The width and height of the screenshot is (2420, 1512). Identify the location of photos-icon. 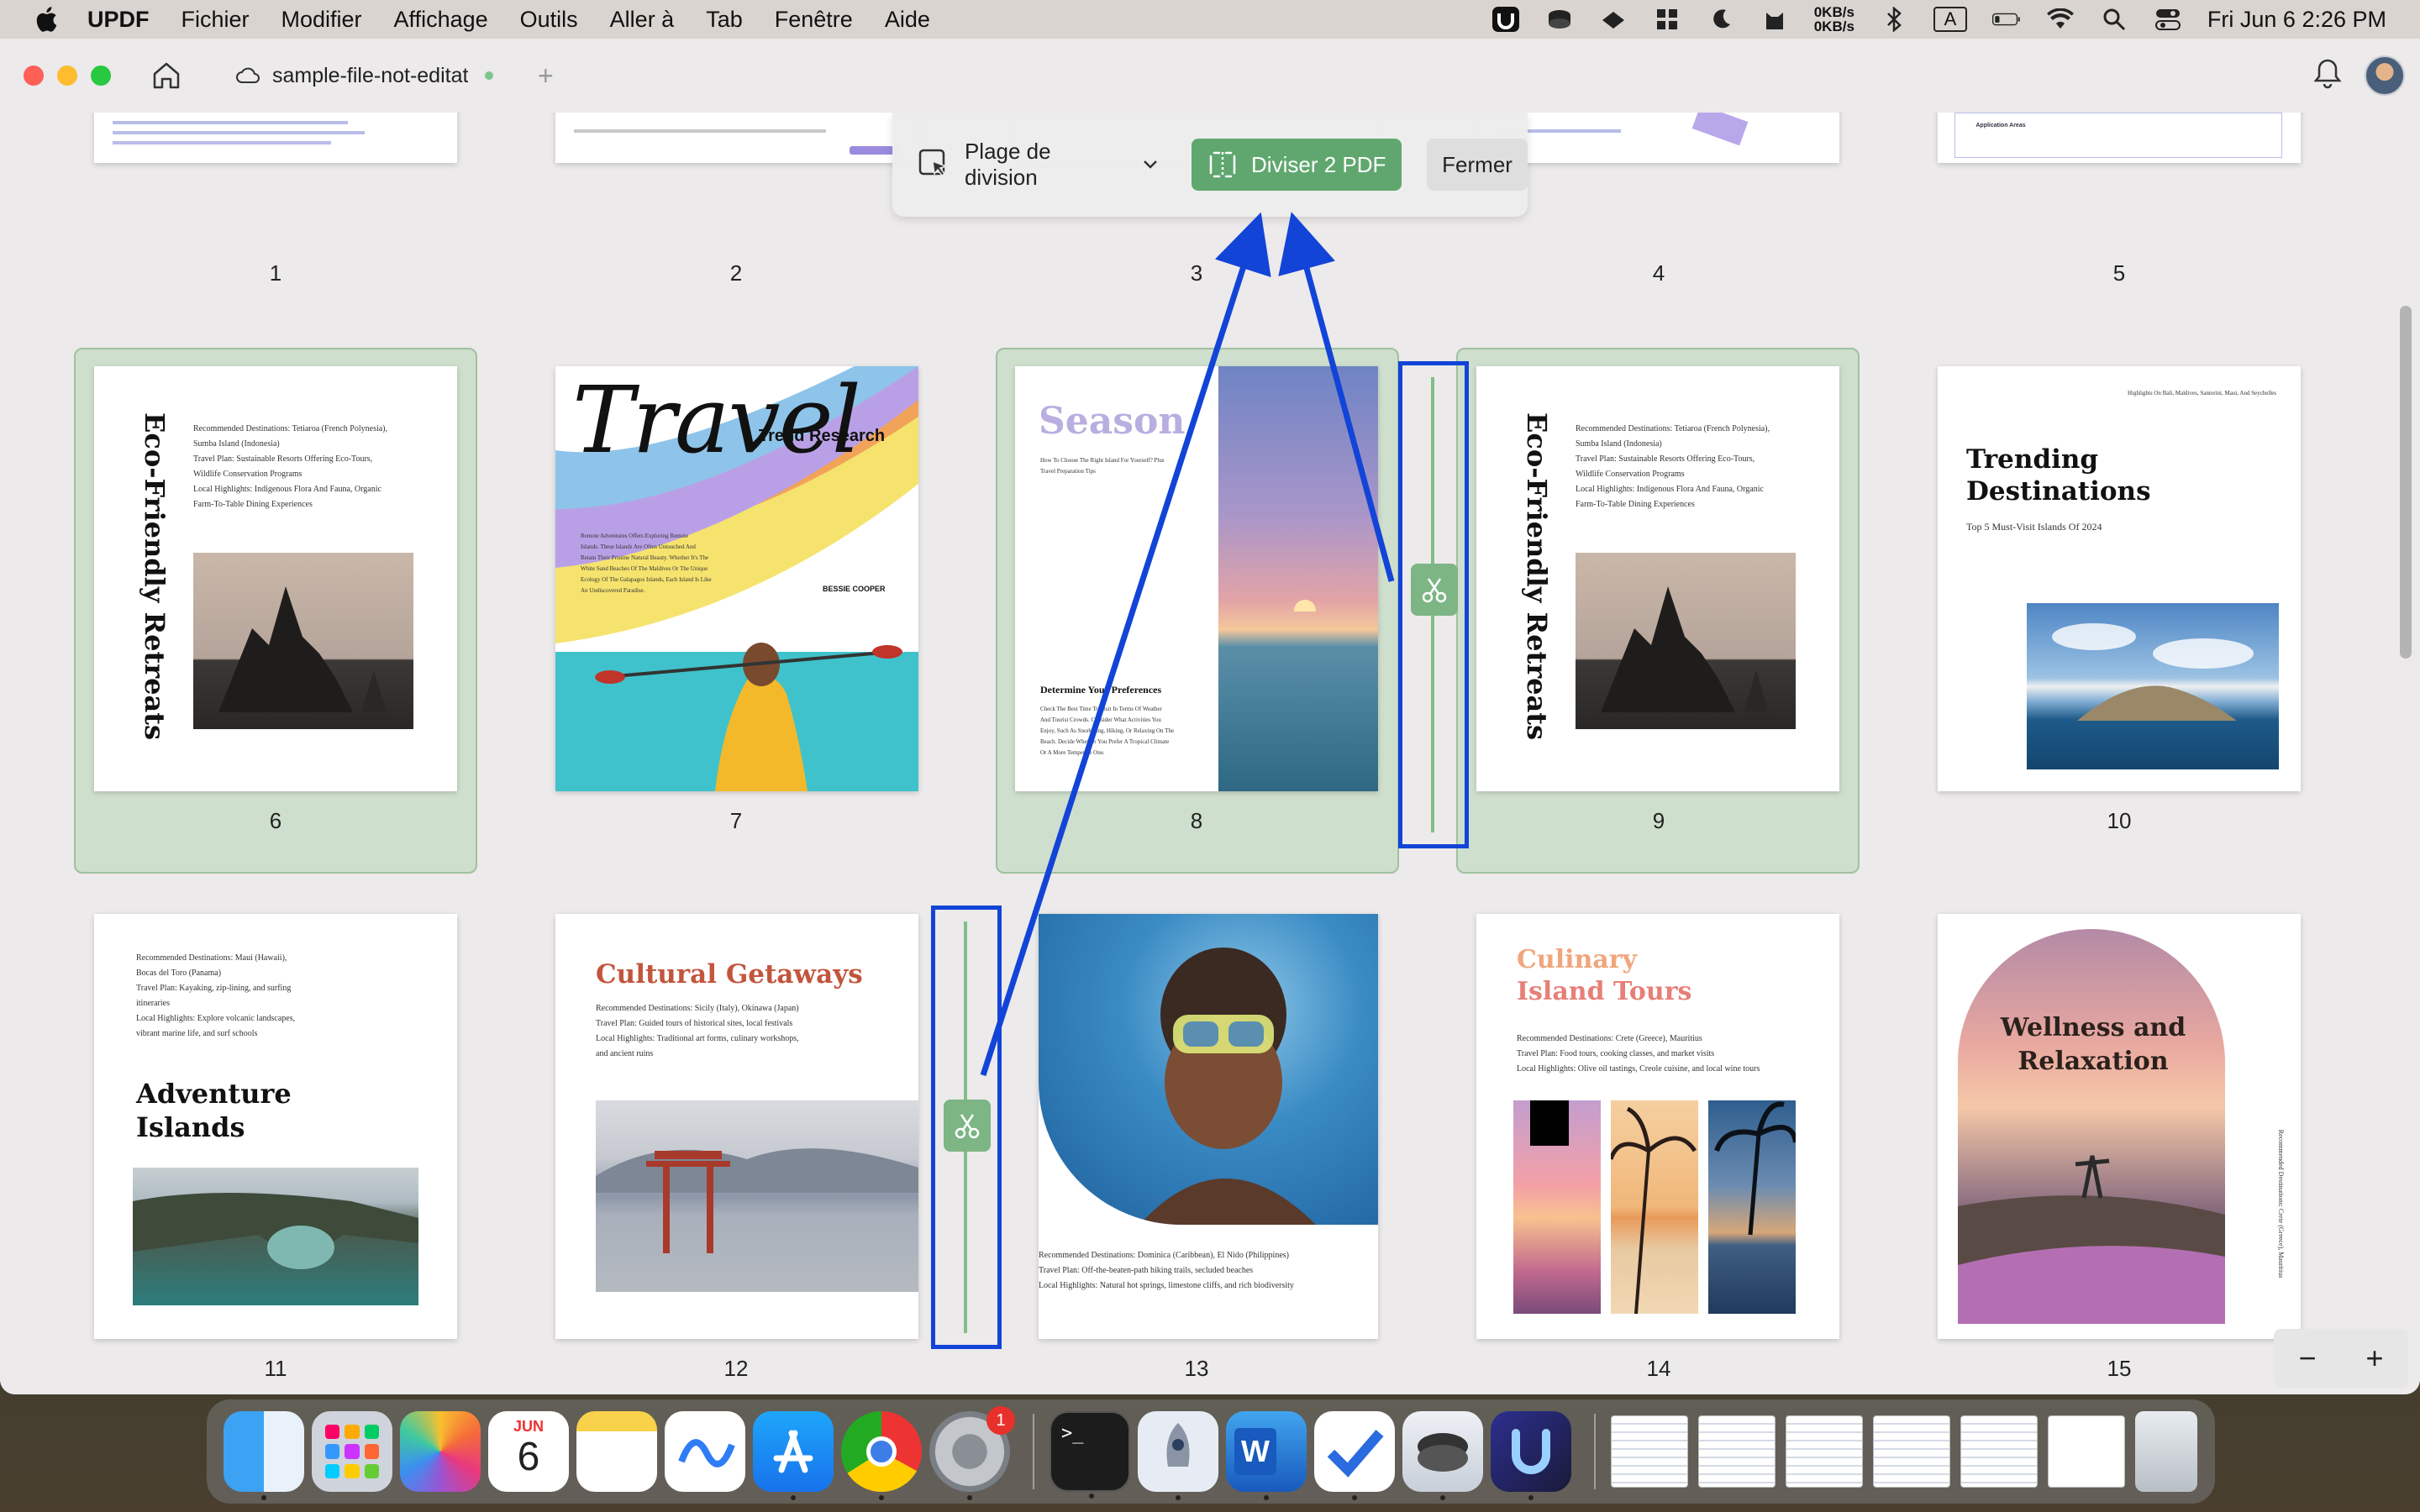
(440, 1451).